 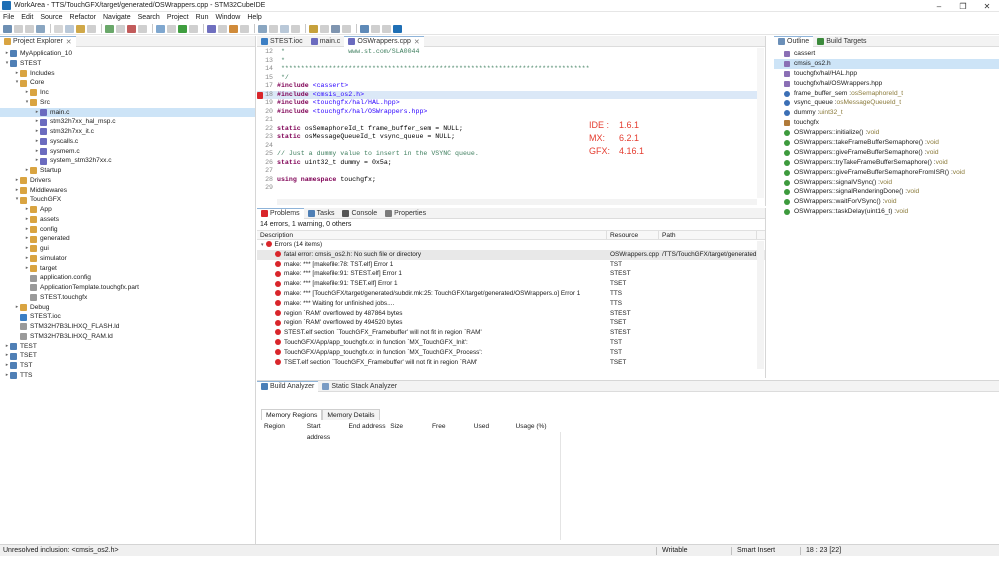 What do you see at coordinates (841, 41) in the screenshot?
I see `tab-build-targets: Build Targets` at bounding box center [841, 41].